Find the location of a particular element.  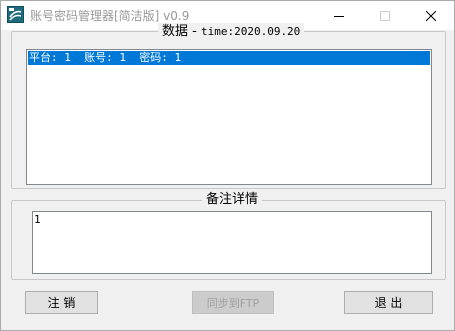

close-button is located at coordinates (431, 15).